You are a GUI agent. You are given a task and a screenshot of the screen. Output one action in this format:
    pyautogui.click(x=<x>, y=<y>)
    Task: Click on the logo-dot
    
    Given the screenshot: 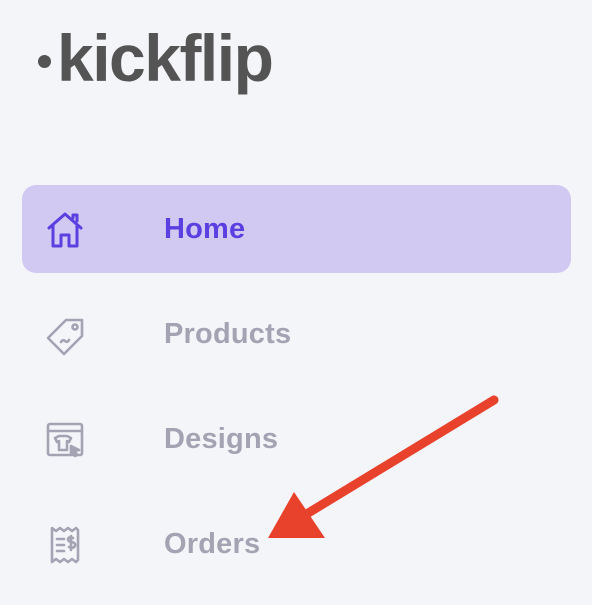 What is the action you would take?
    pyautogui.click(x=44, y=61)
    